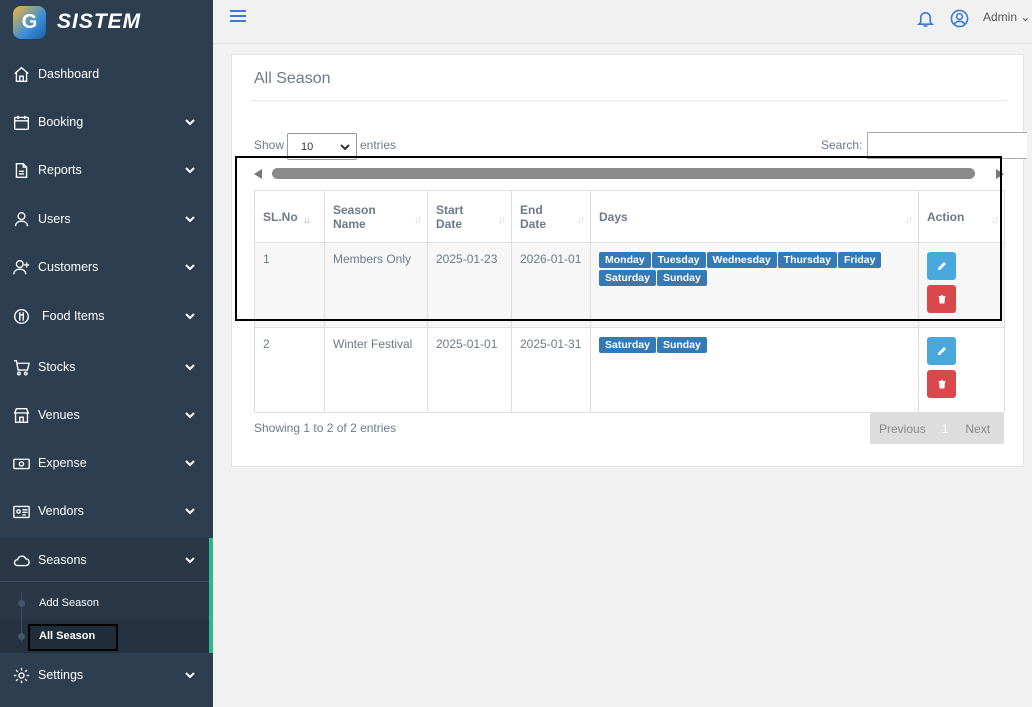 This screenshot has height=707, width=1032. What do you see at coordinates (21, 219) in the screenshot?
I see `user-icon` at bounding box center [21, 219].